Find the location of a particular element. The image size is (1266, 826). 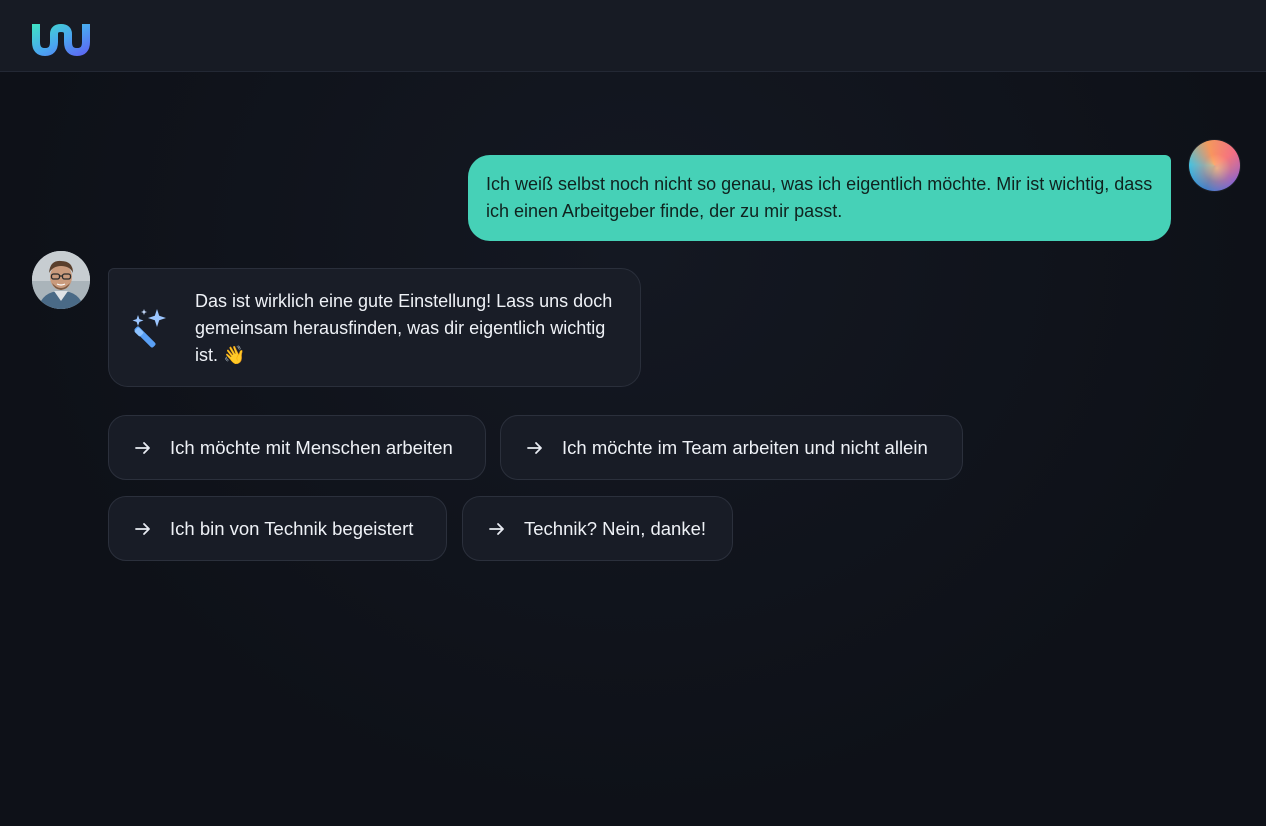

wave-logo-icon is located at coordinates (61, 39).